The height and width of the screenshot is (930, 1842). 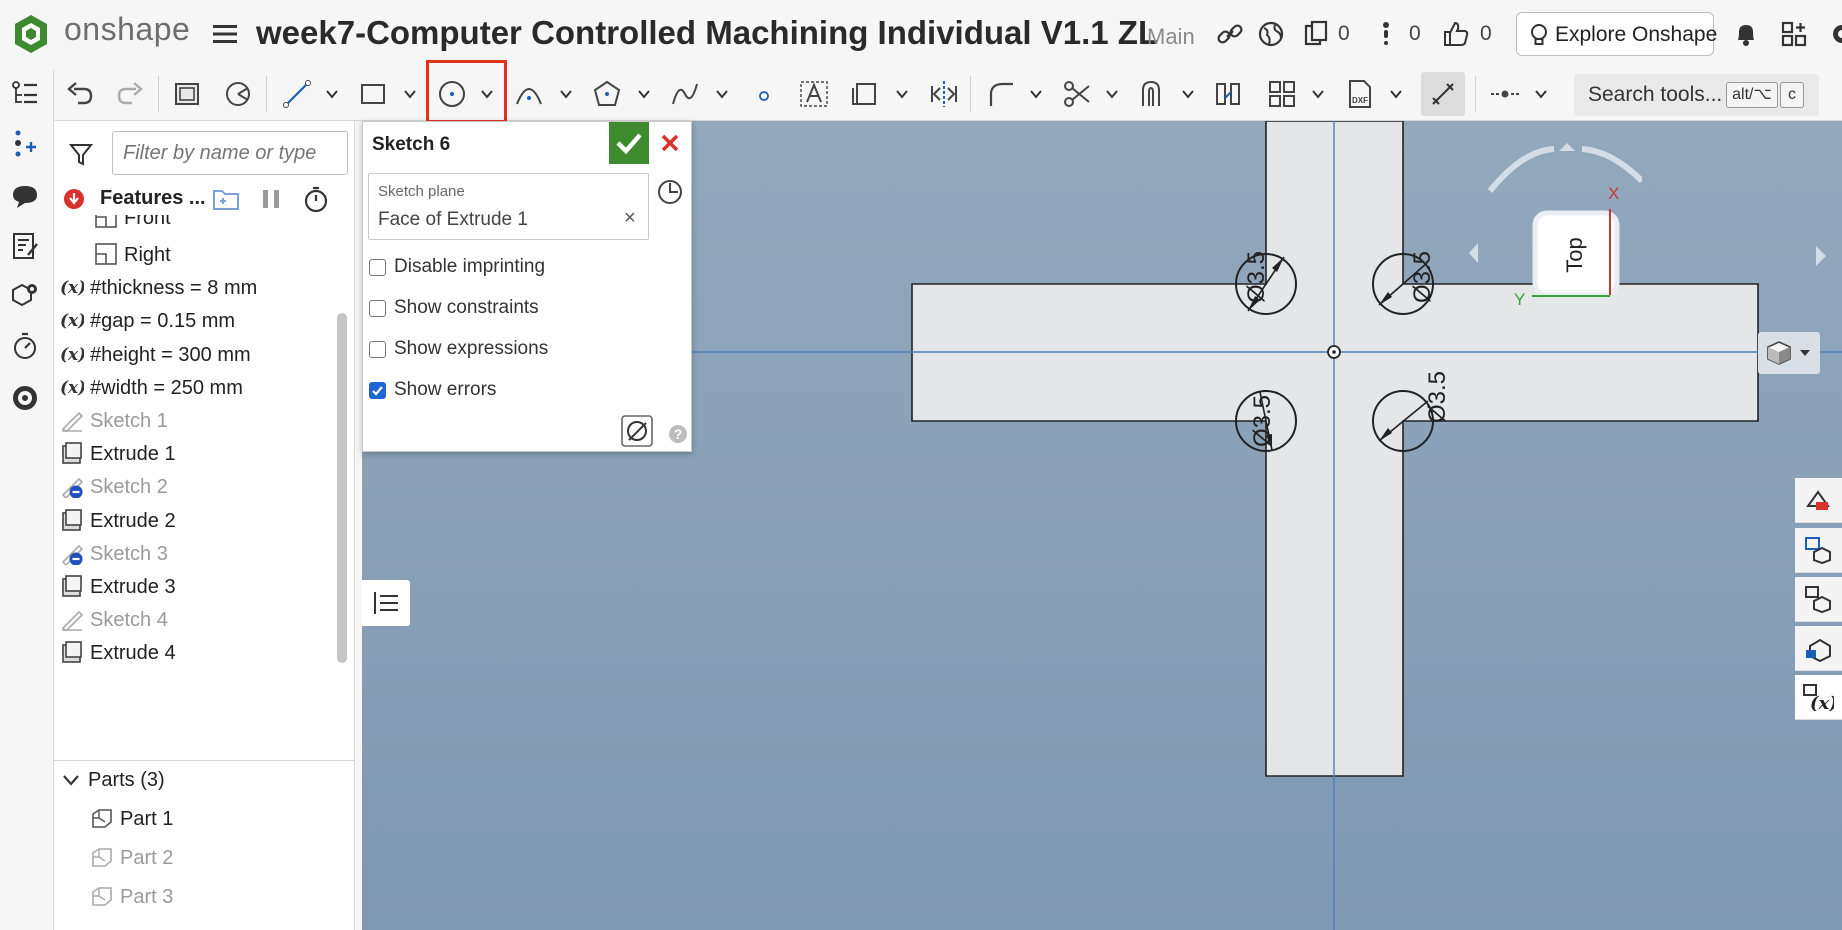 I want to click on svg-text: (x), so click(x=72, y=388).